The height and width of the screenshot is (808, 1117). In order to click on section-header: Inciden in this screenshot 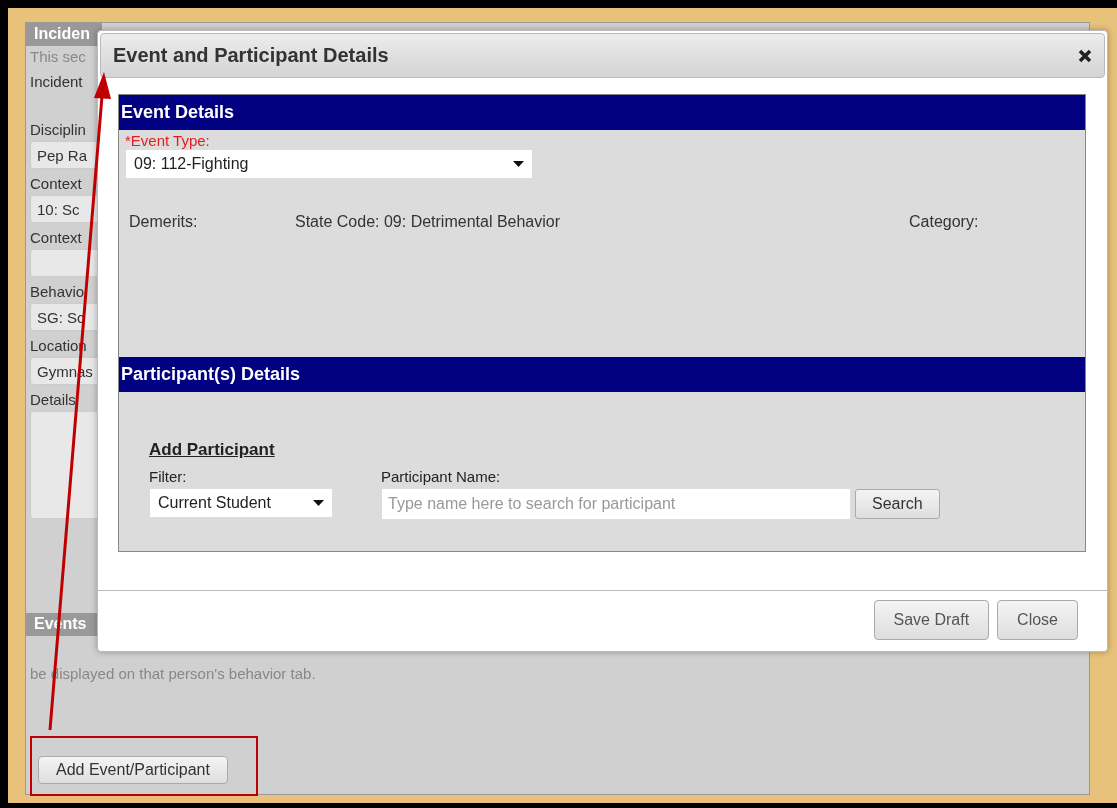, I will do `click(64, 34)`.